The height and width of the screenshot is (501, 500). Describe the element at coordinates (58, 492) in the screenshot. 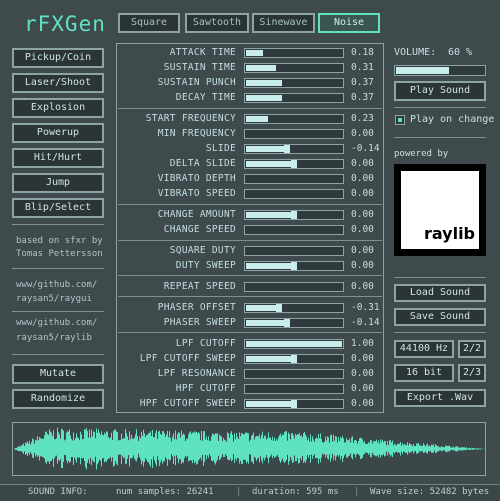

I see `sound-info-label: SOUND INFO:` at that location.